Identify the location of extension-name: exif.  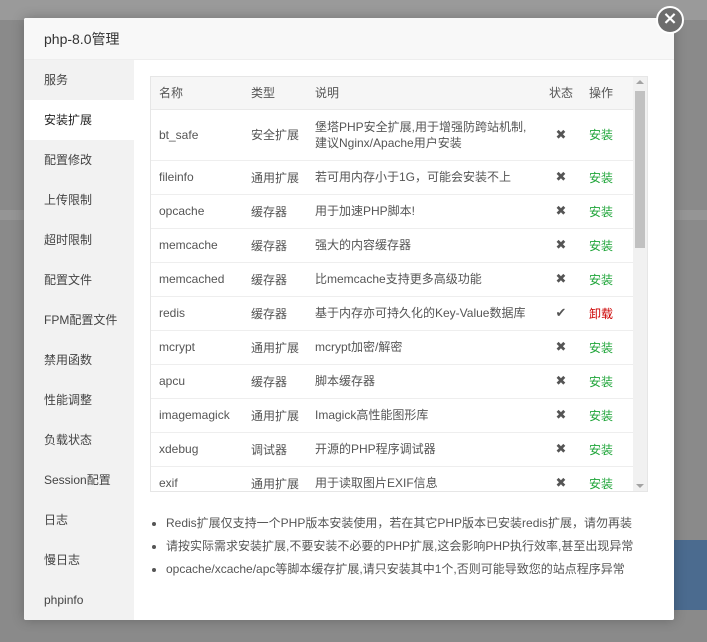
(197, 478).